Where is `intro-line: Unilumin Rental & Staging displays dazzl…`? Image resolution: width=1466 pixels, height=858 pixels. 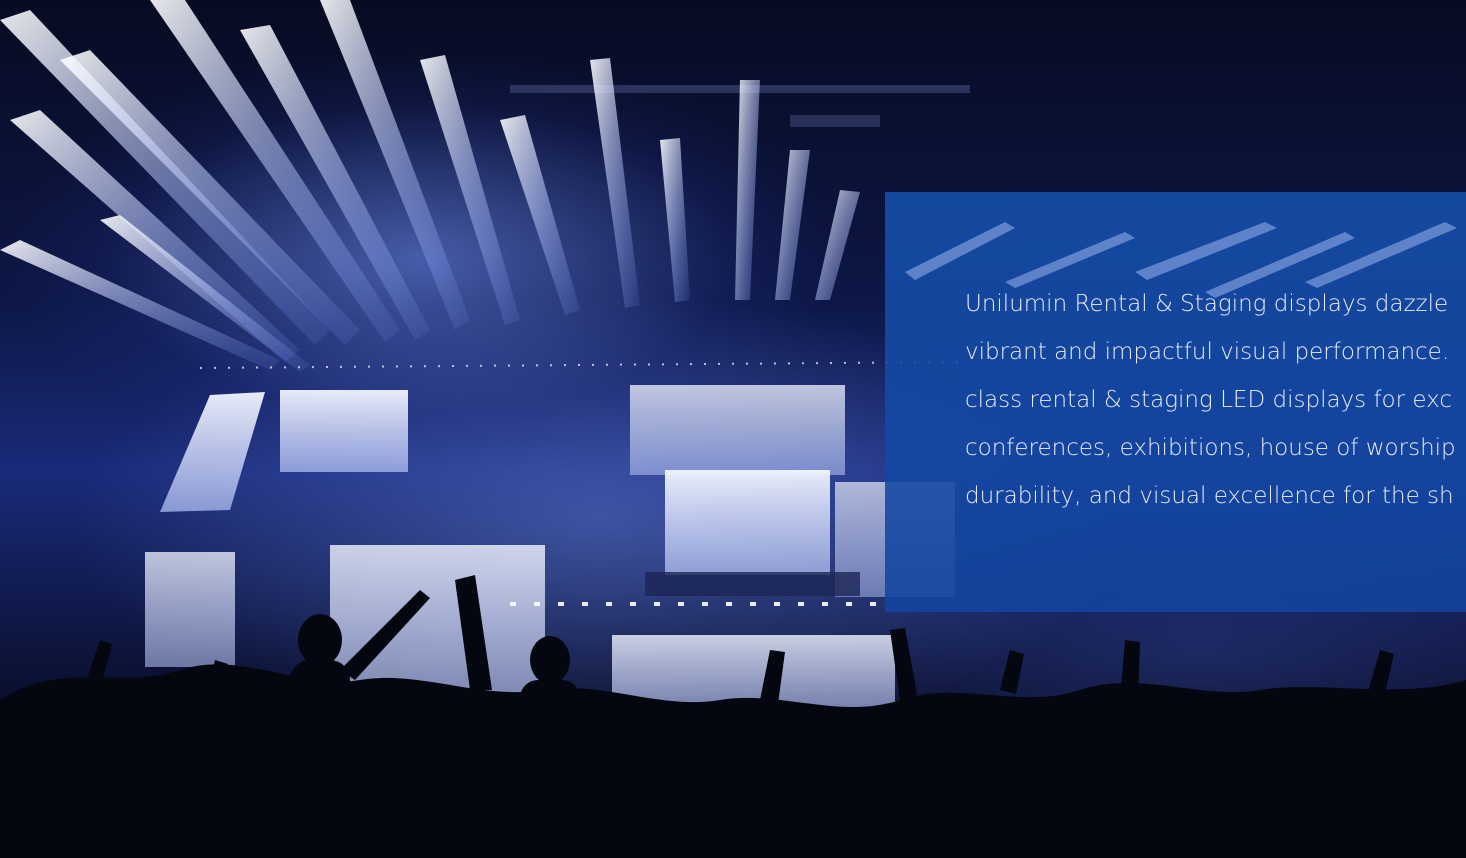 intro-line: Unilumin Rental & Staging displays dazzl… is located at coordinates (1207, 304).